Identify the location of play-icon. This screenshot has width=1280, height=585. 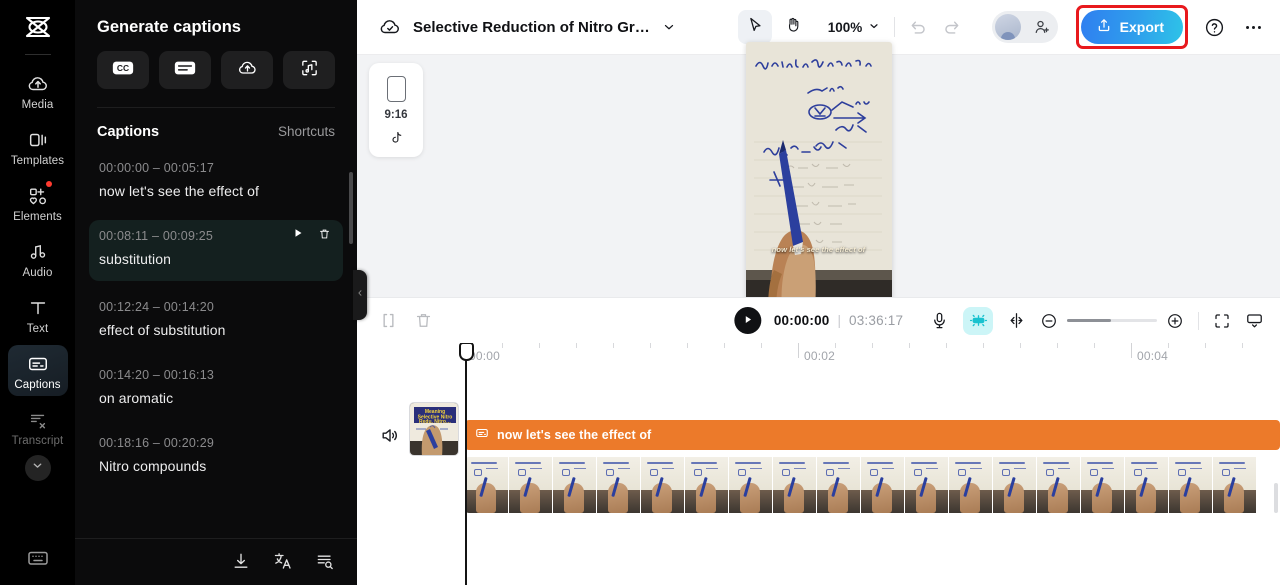
(298, 234).